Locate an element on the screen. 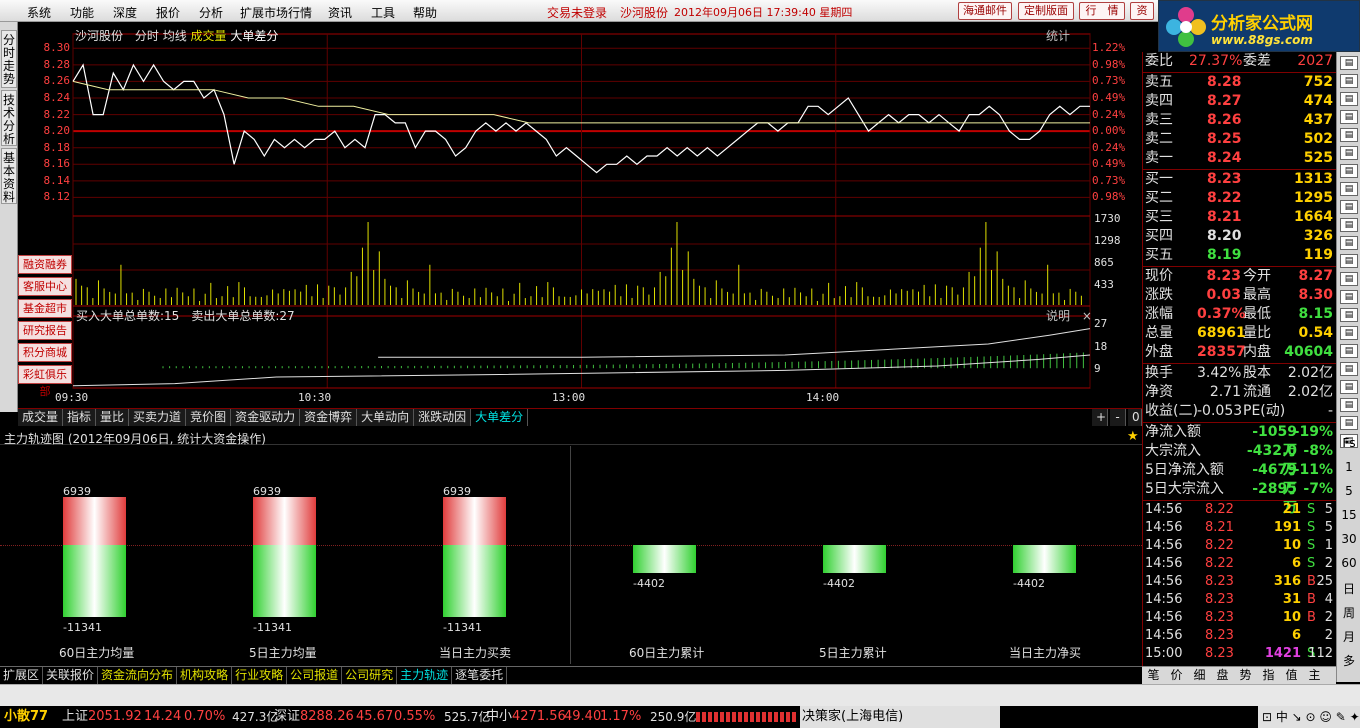 The width and height of the screenshot is (1360, 728). mail-button: 海通邮件 is located at coordinates (985, 11).